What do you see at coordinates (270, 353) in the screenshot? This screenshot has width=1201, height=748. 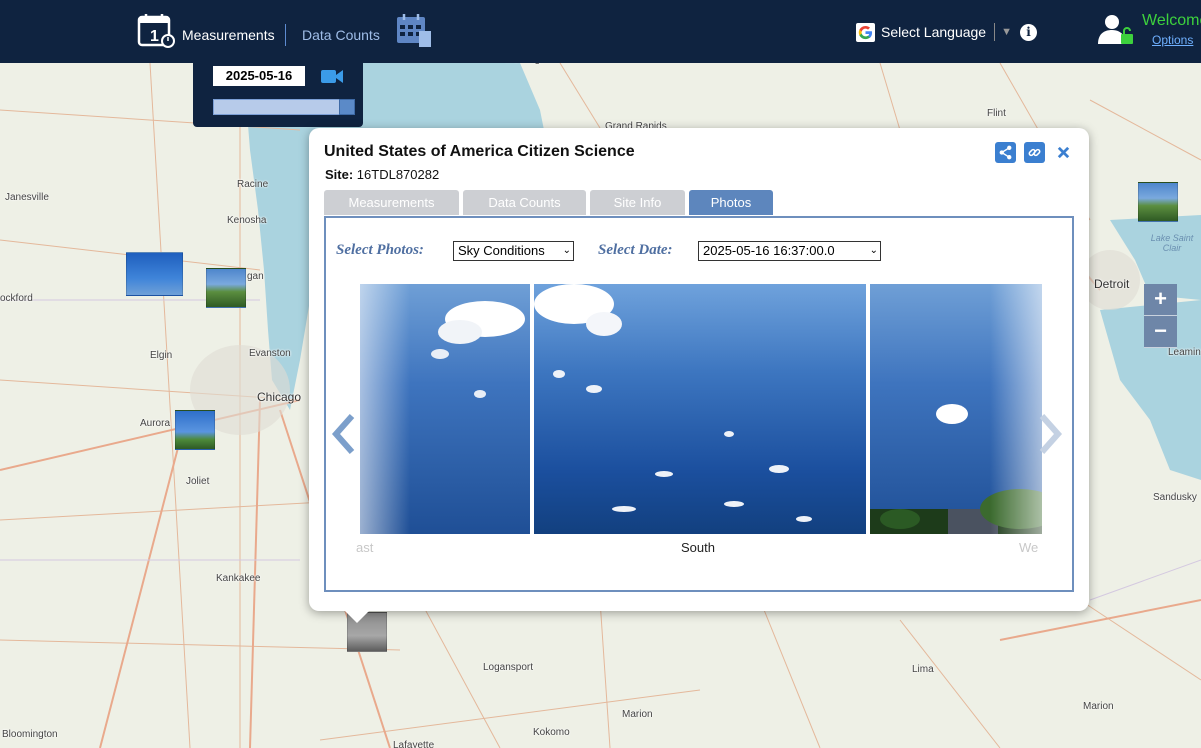 I see `map-place: Evanston` at bounding box center [270, 353].